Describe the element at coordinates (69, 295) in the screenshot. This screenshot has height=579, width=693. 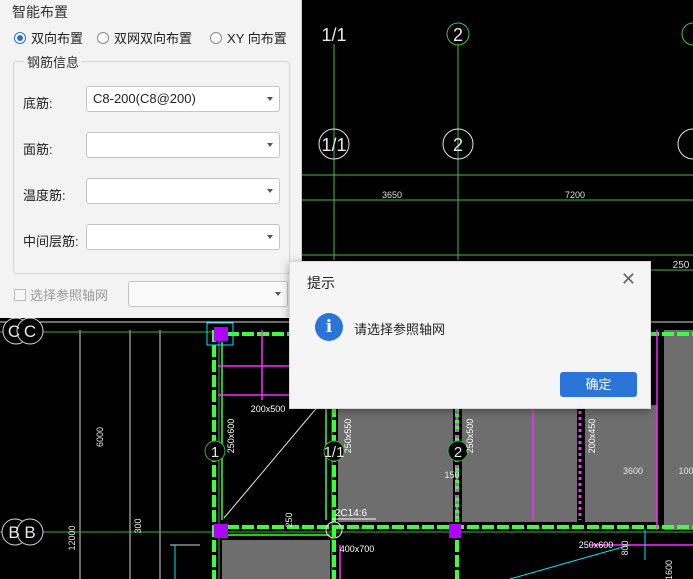
I see `reference-axis-checkbox-label: 选择参照轴网` at that location.